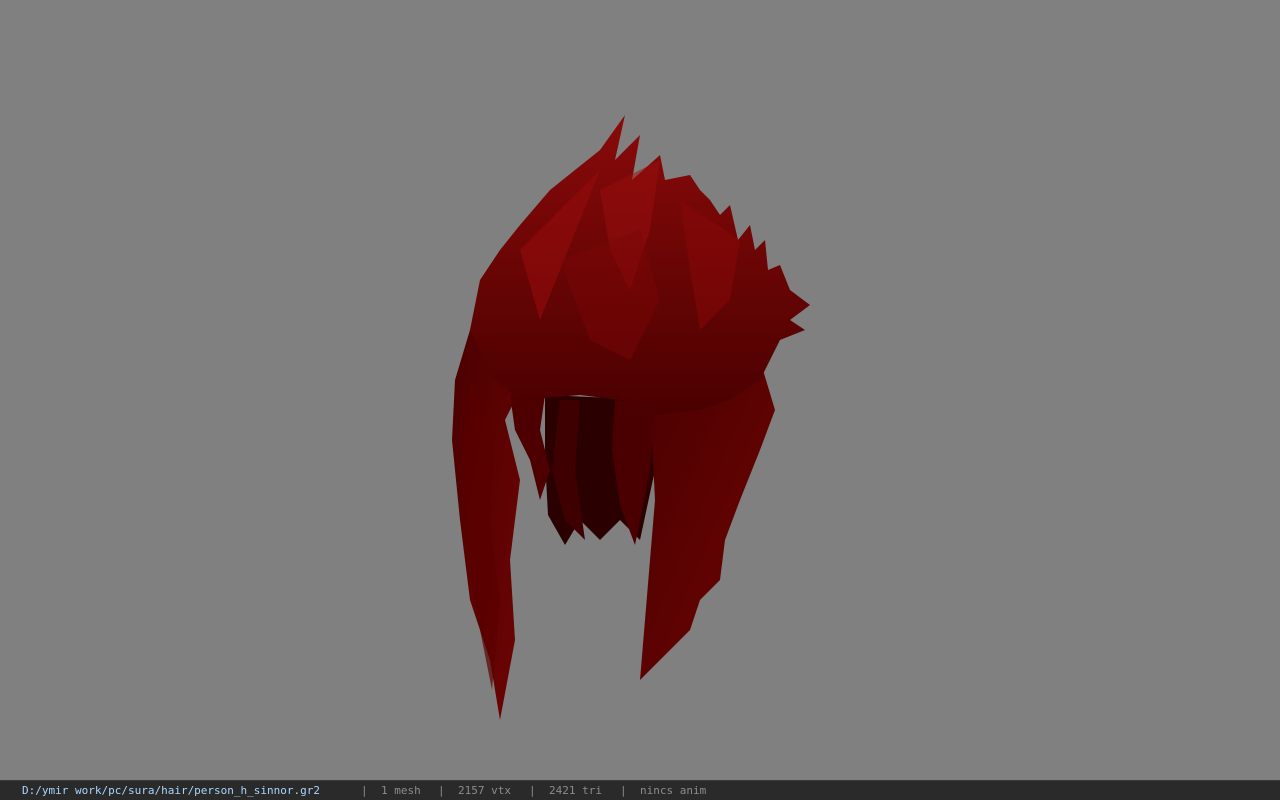  What do you see at coordinates (575, 790) in the screenshot?
I see `triangle-count: 2421 tri` at bounding box center [575, 790].